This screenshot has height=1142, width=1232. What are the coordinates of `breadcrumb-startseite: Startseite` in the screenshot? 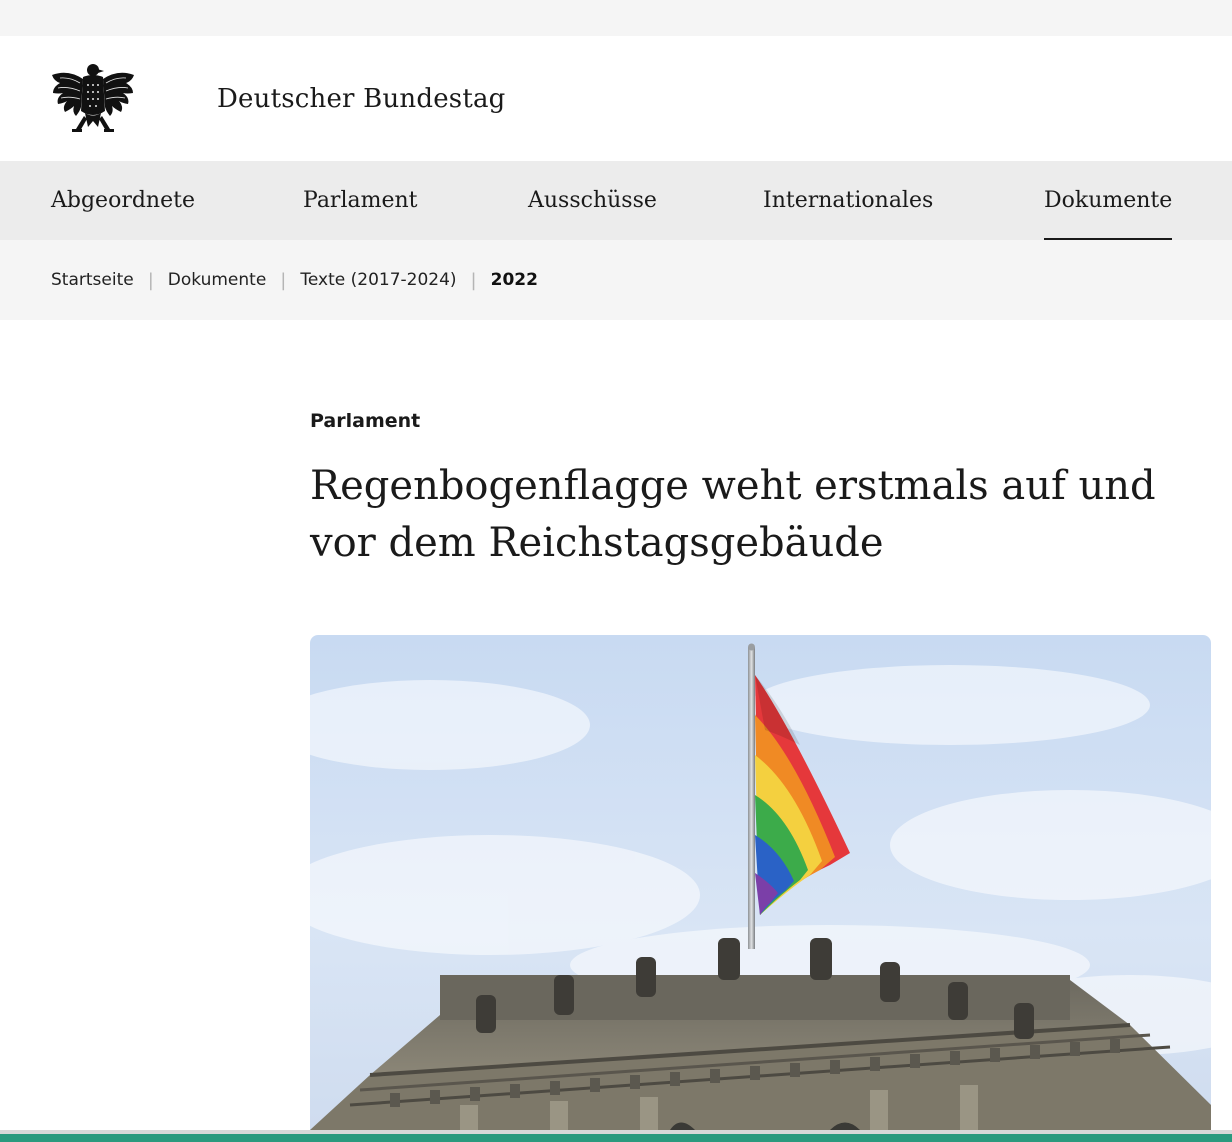 It's located at (92, 280).